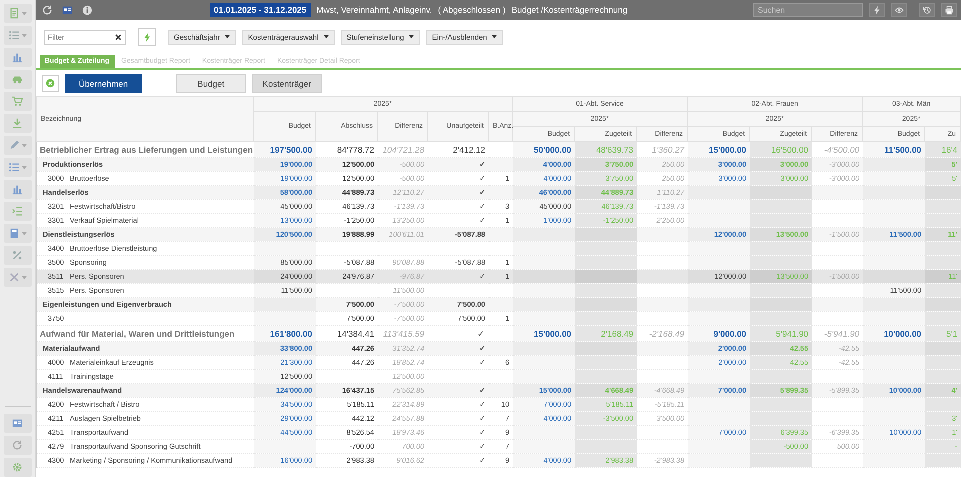 The width and height of the screenshot is (961, 477). Describe the element at coordinates (14, 233) in the screenshot. I see `calculator-icon` at that location.